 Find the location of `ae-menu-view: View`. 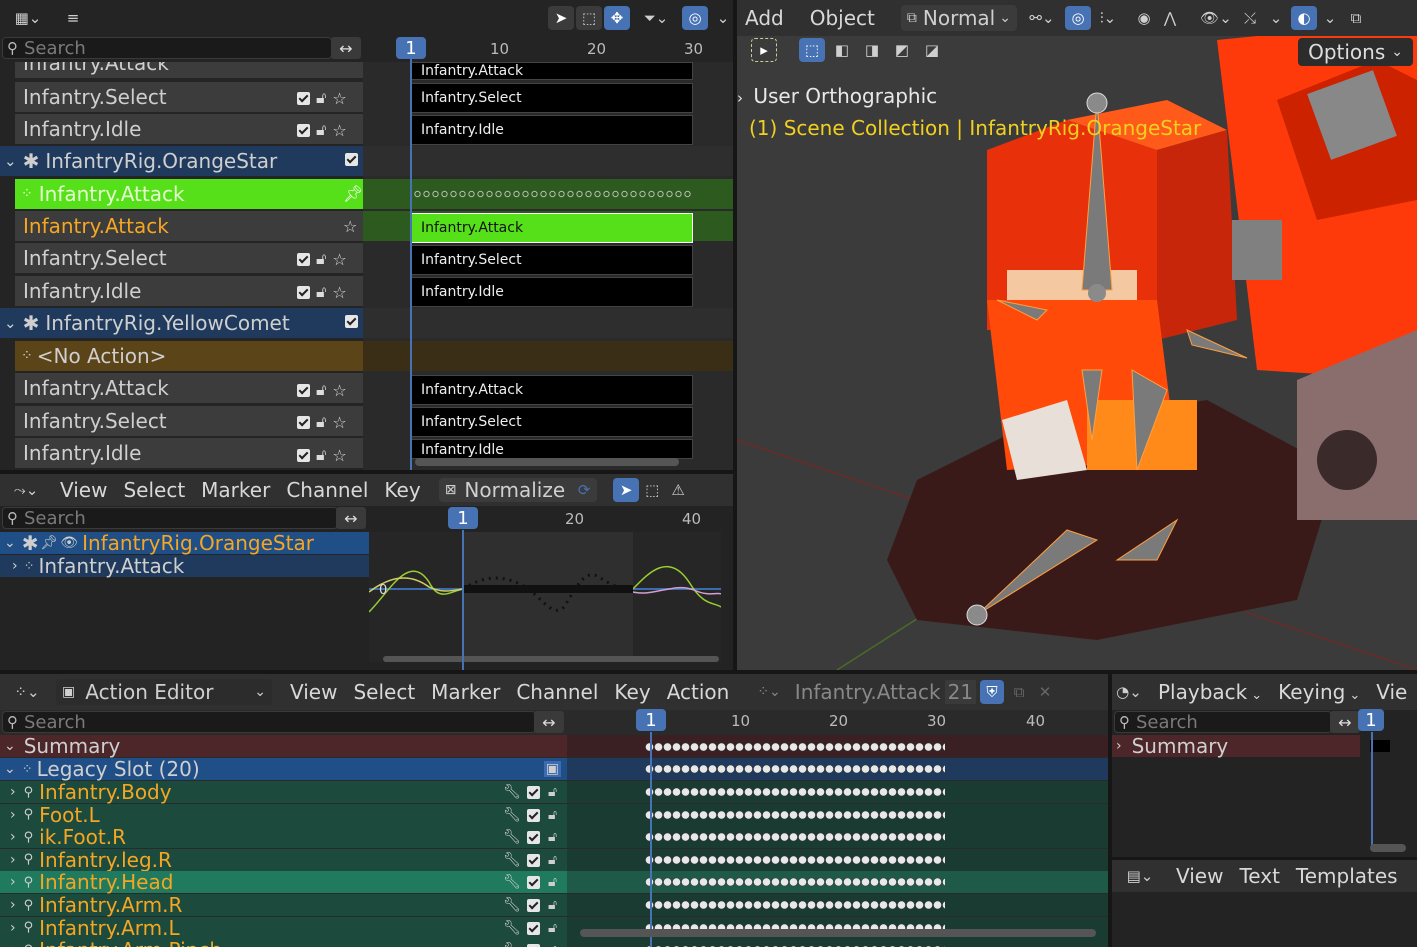

ae-menu-view: View is located at coordinates (313, 692).